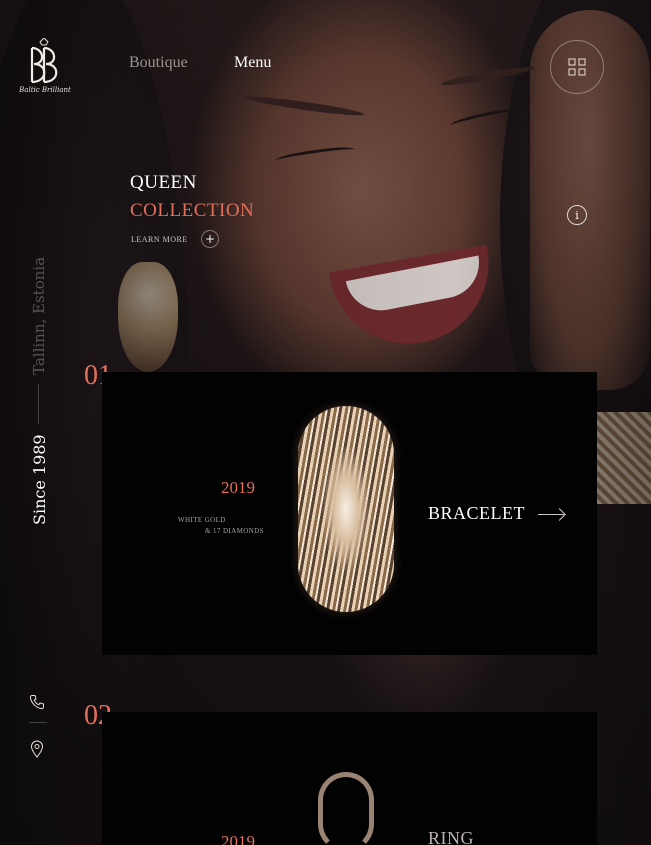  Describe the element at coordinates (37, 702) in the screenshot. I see `phone-icon` at that location.